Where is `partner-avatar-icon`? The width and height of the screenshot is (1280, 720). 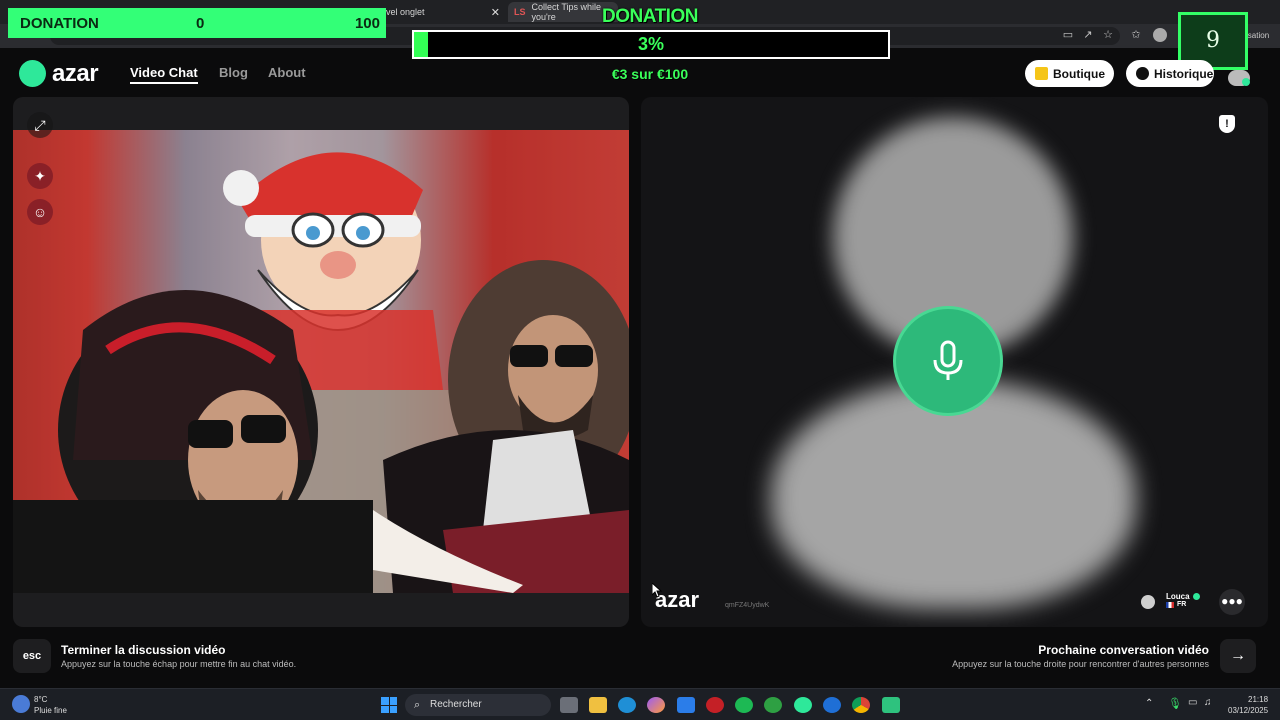 partner-avatar-icon is located at coordinates (1148, 602).